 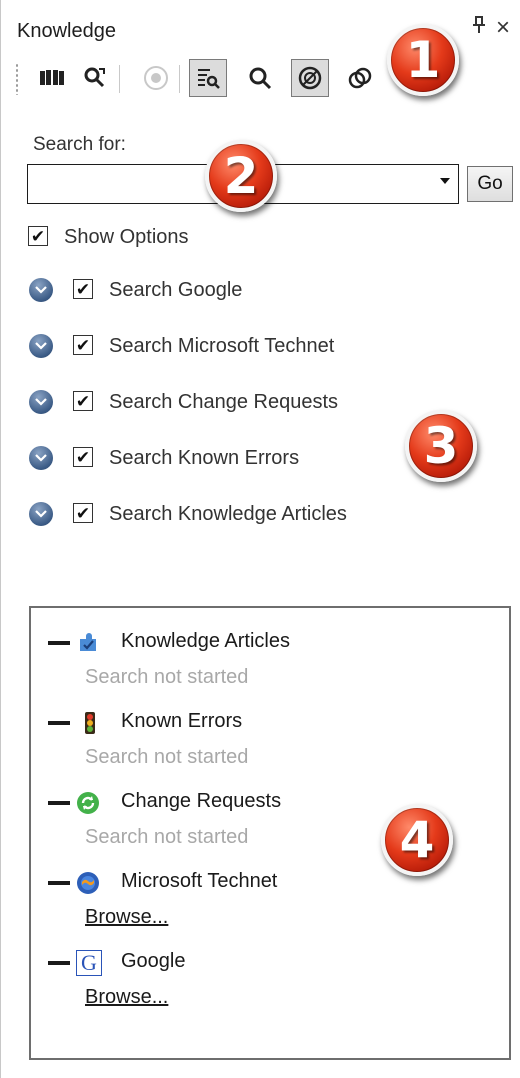 I want to click on option-checkbox-change-requests: ✔, so click(x=83, y=401).